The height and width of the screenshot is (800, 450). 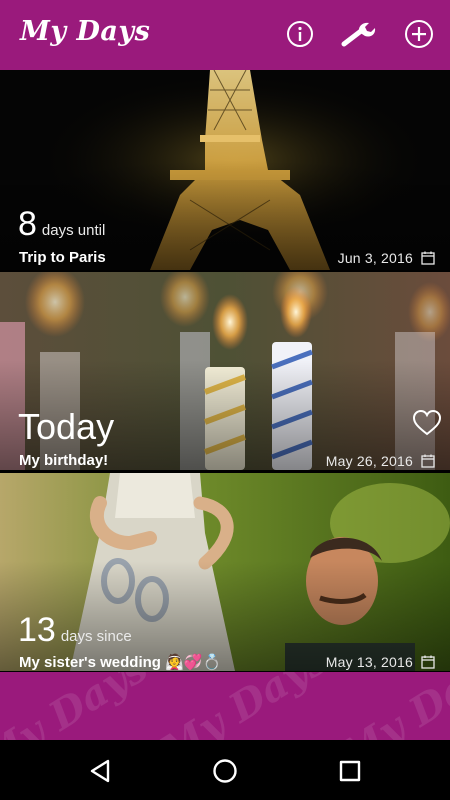 What do you see at coordinates (27, 224) in the screenshot?
I see `day-count: 8` at bounding box center [27, 224].